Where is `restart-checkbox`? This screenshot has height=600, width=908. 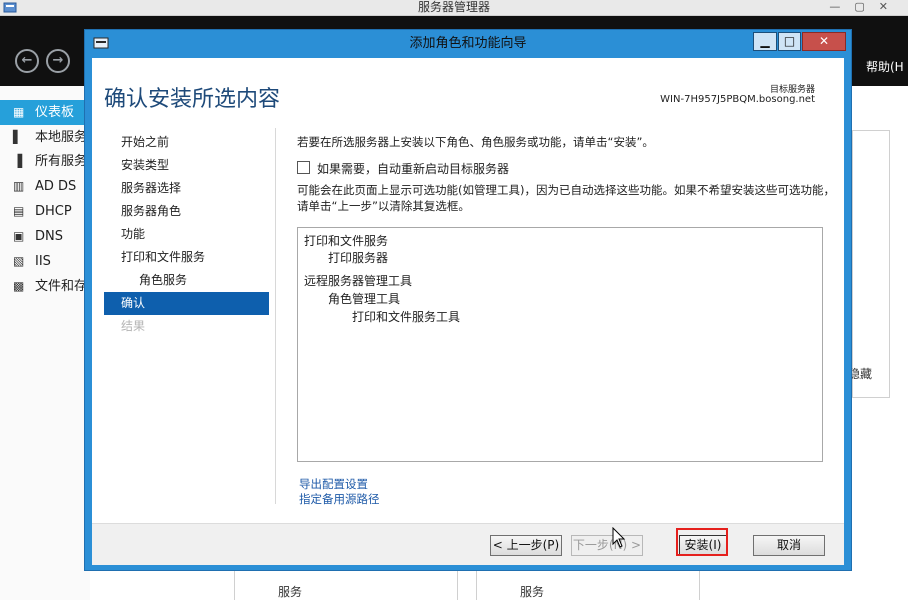
restart-checkbox is located at coordinates (303, 167).